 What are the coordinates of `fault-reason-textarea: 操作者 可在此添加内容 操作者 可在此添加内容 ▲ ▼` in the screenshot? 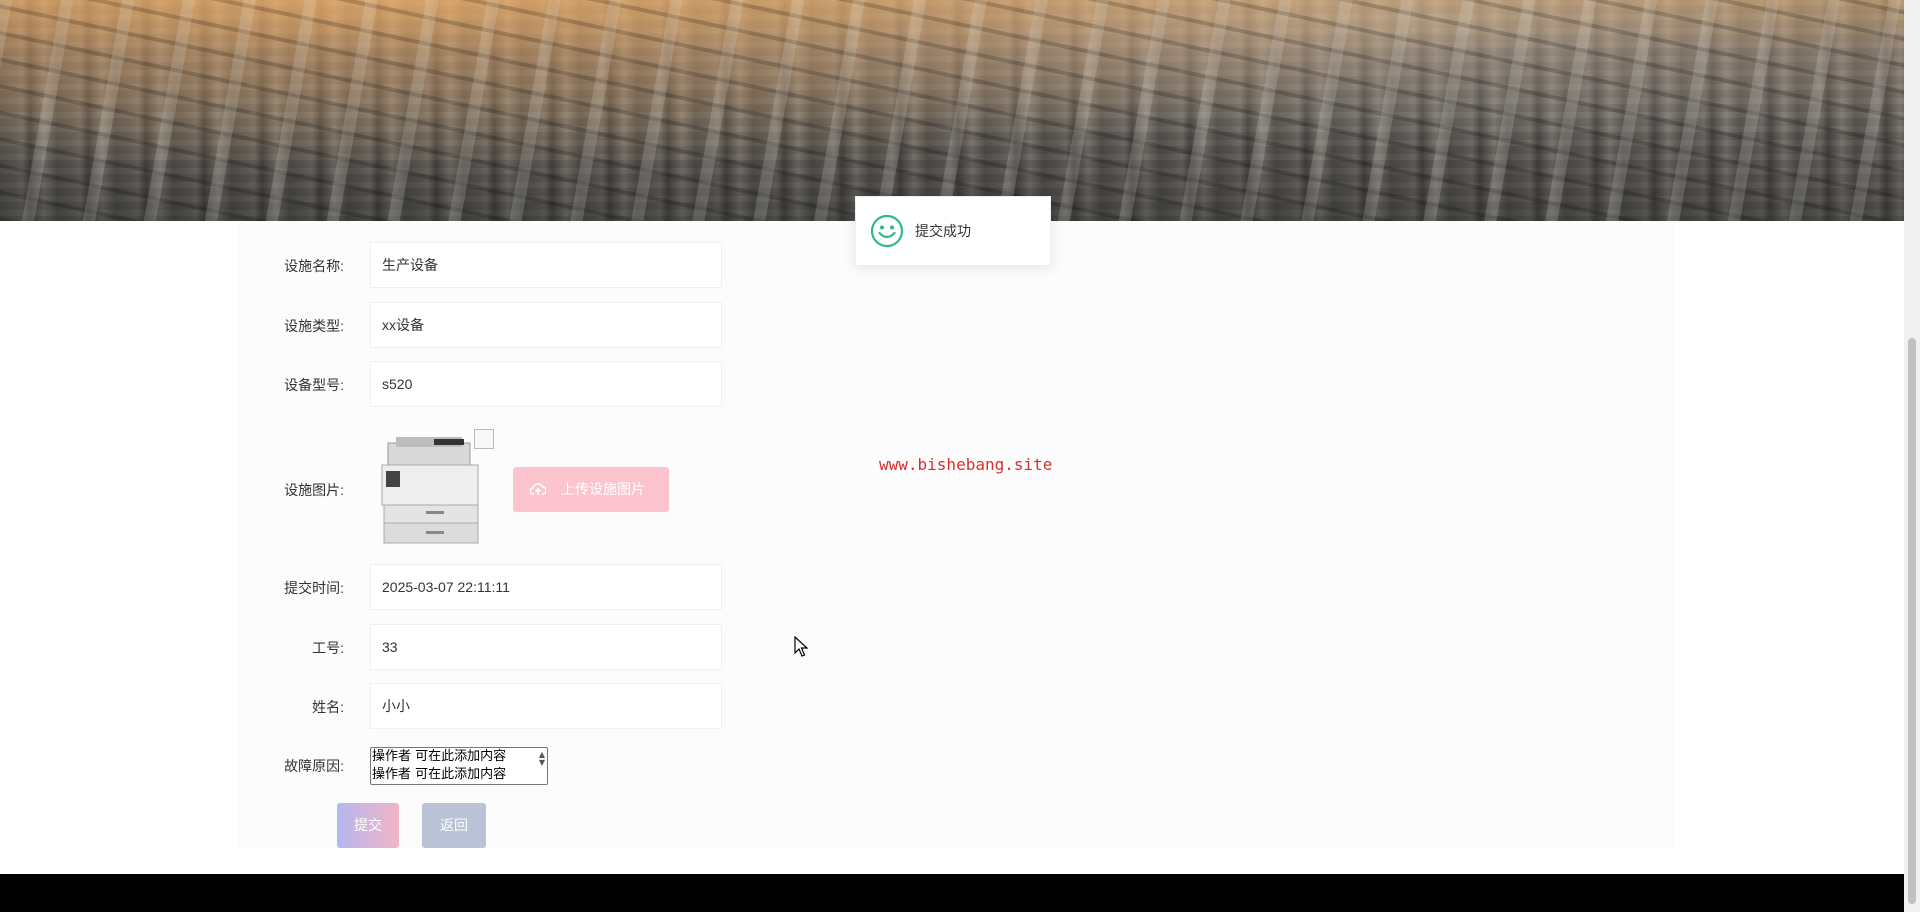 It's located at (459, 766).